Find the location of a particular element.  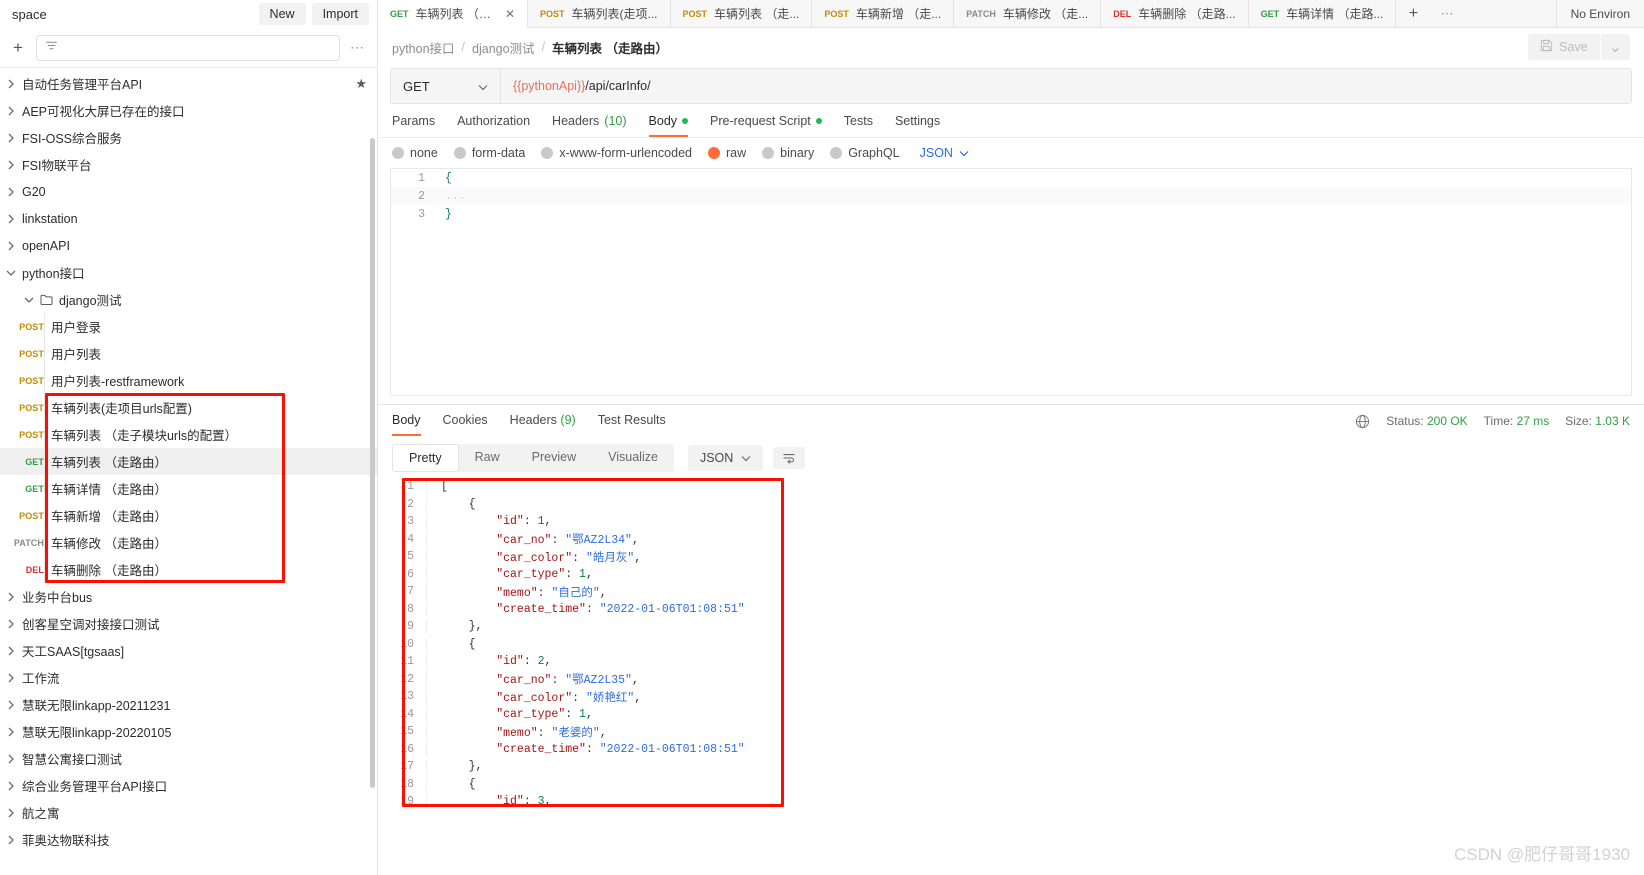

tab-headers: Headers (10) is located at coordinates (589, 125).